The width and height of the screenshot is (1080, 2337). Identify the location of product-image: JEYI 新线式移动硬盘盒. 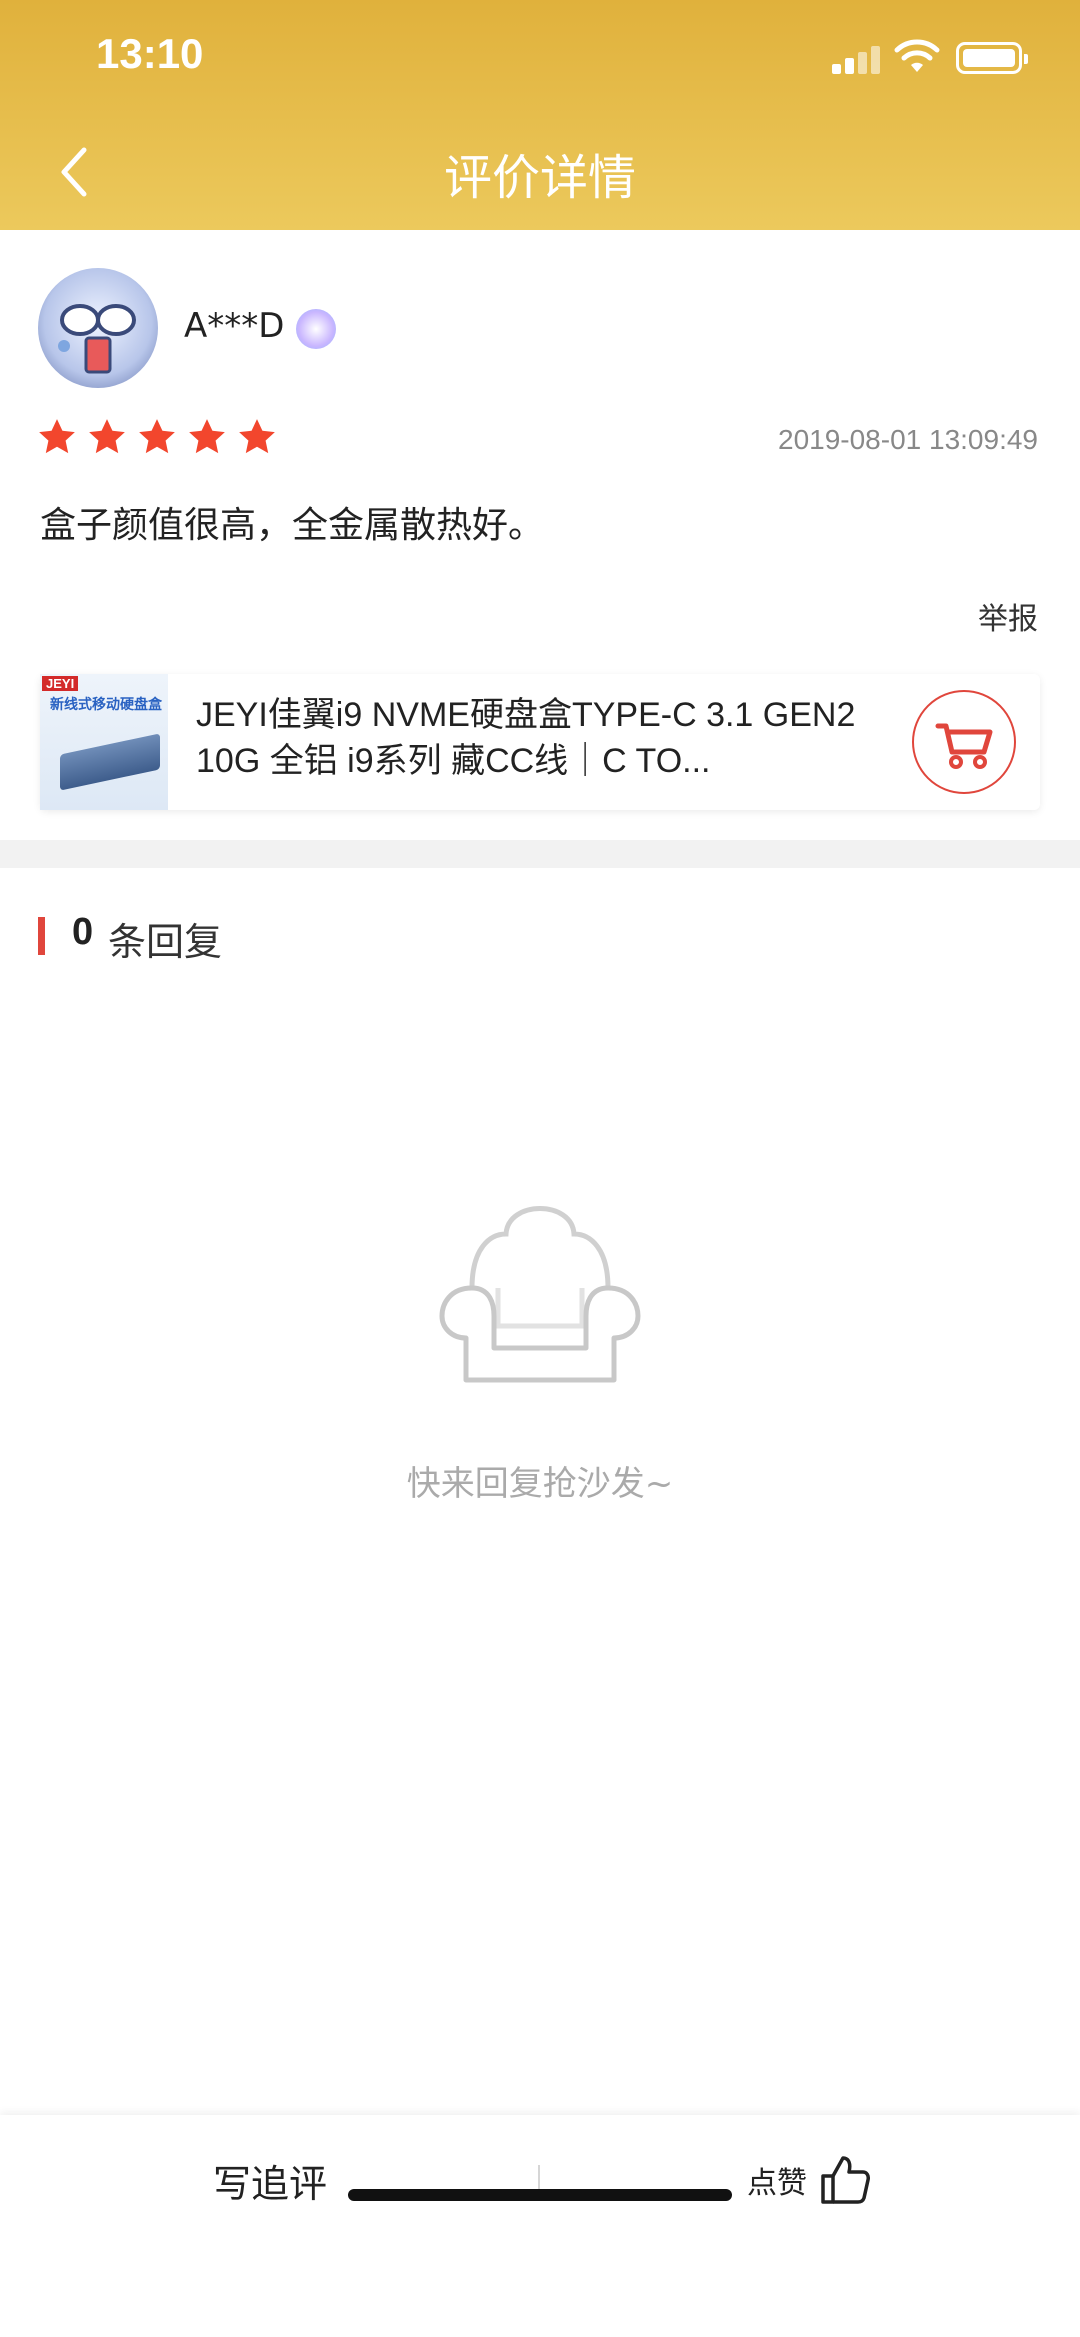
(104, 742).